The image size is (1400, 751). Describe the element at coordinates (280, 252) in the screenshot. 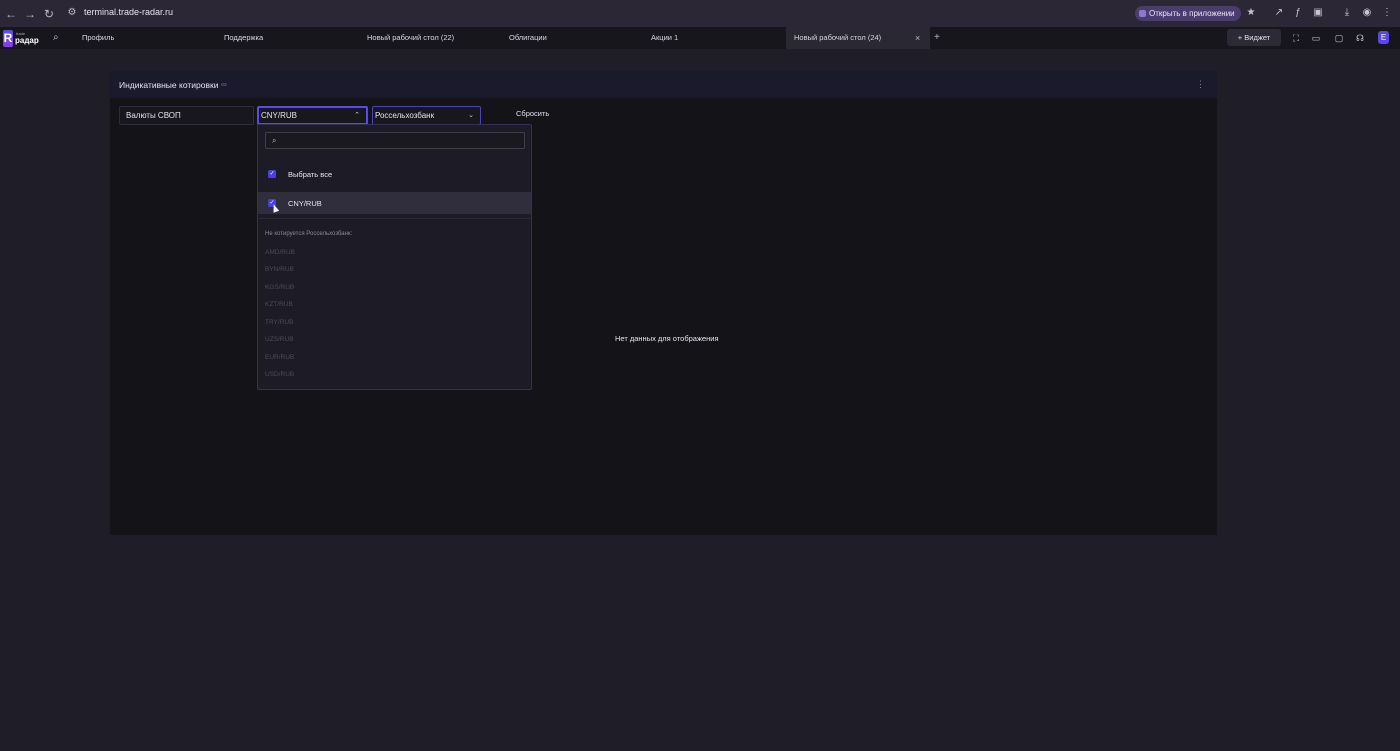

I see `disabled-option: AMD/RUB` at that location.